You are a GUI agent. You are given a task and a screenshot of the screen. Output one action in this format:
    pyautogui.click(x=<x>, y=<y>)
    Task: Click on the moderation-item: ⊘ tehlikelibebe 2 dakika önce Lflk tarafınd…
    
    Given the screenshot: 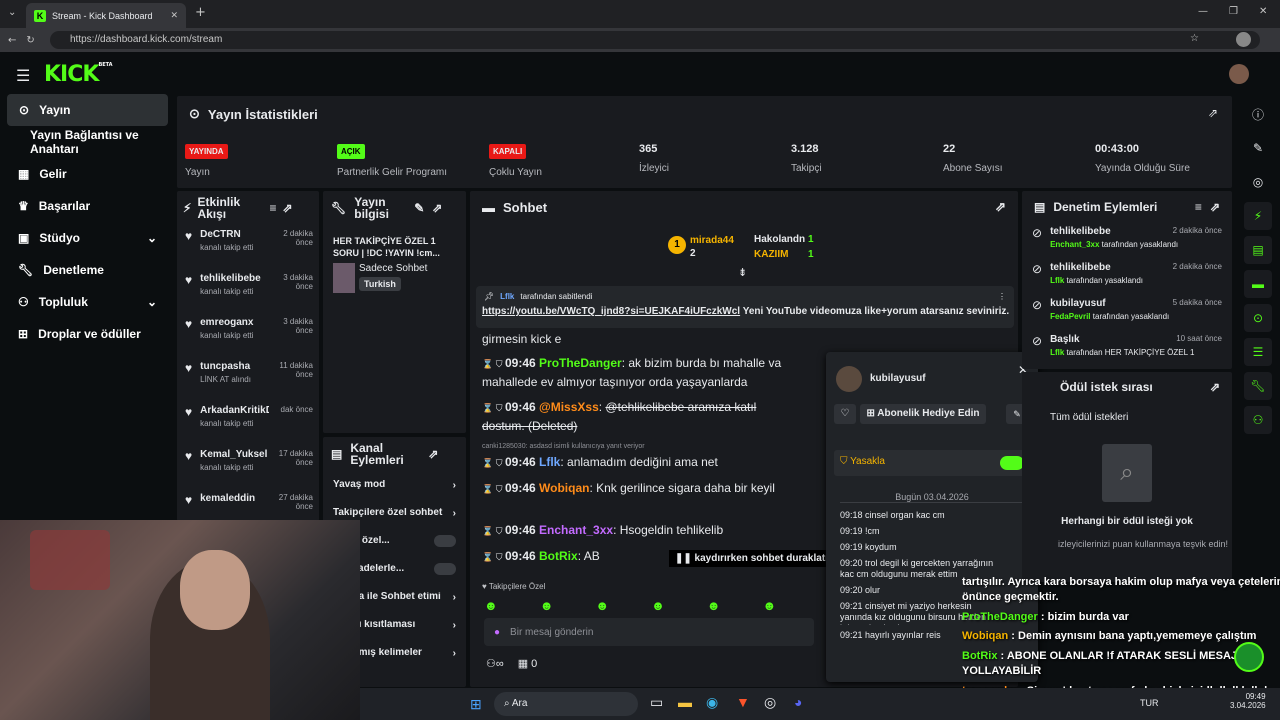 What is the action you would take?
    pyautogui.click(x=1127, y=277)
    